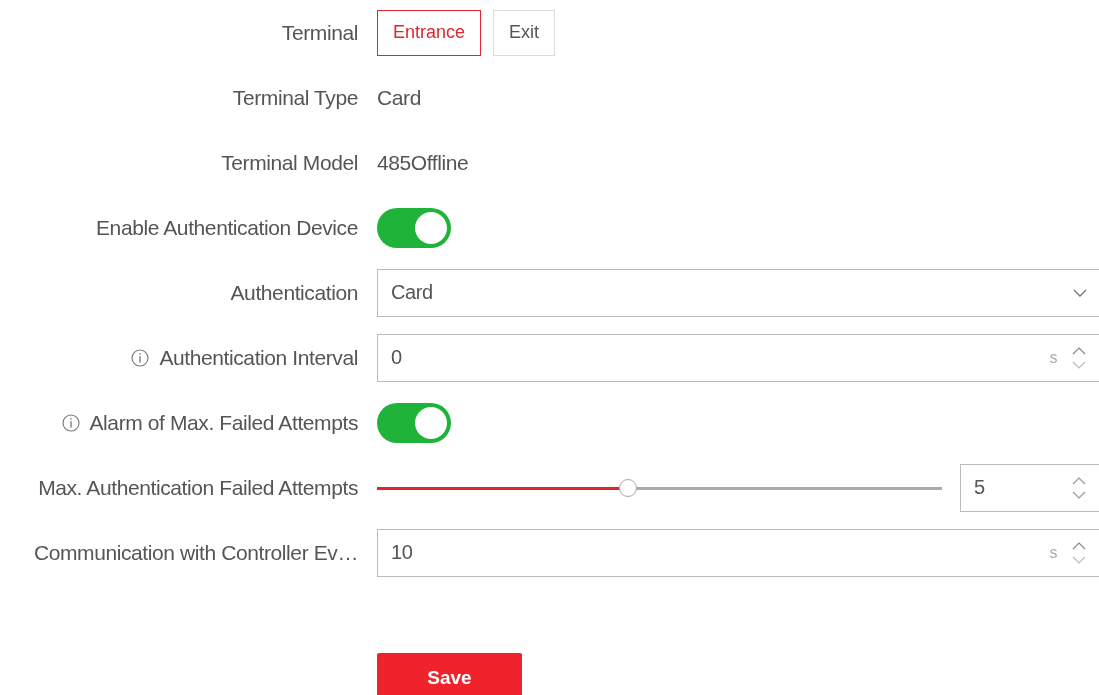 This screenshot has width=1099, height=695. Describe the element at coordinates (449, 674) in the screenshot. I see `save-button: Save` at that location.